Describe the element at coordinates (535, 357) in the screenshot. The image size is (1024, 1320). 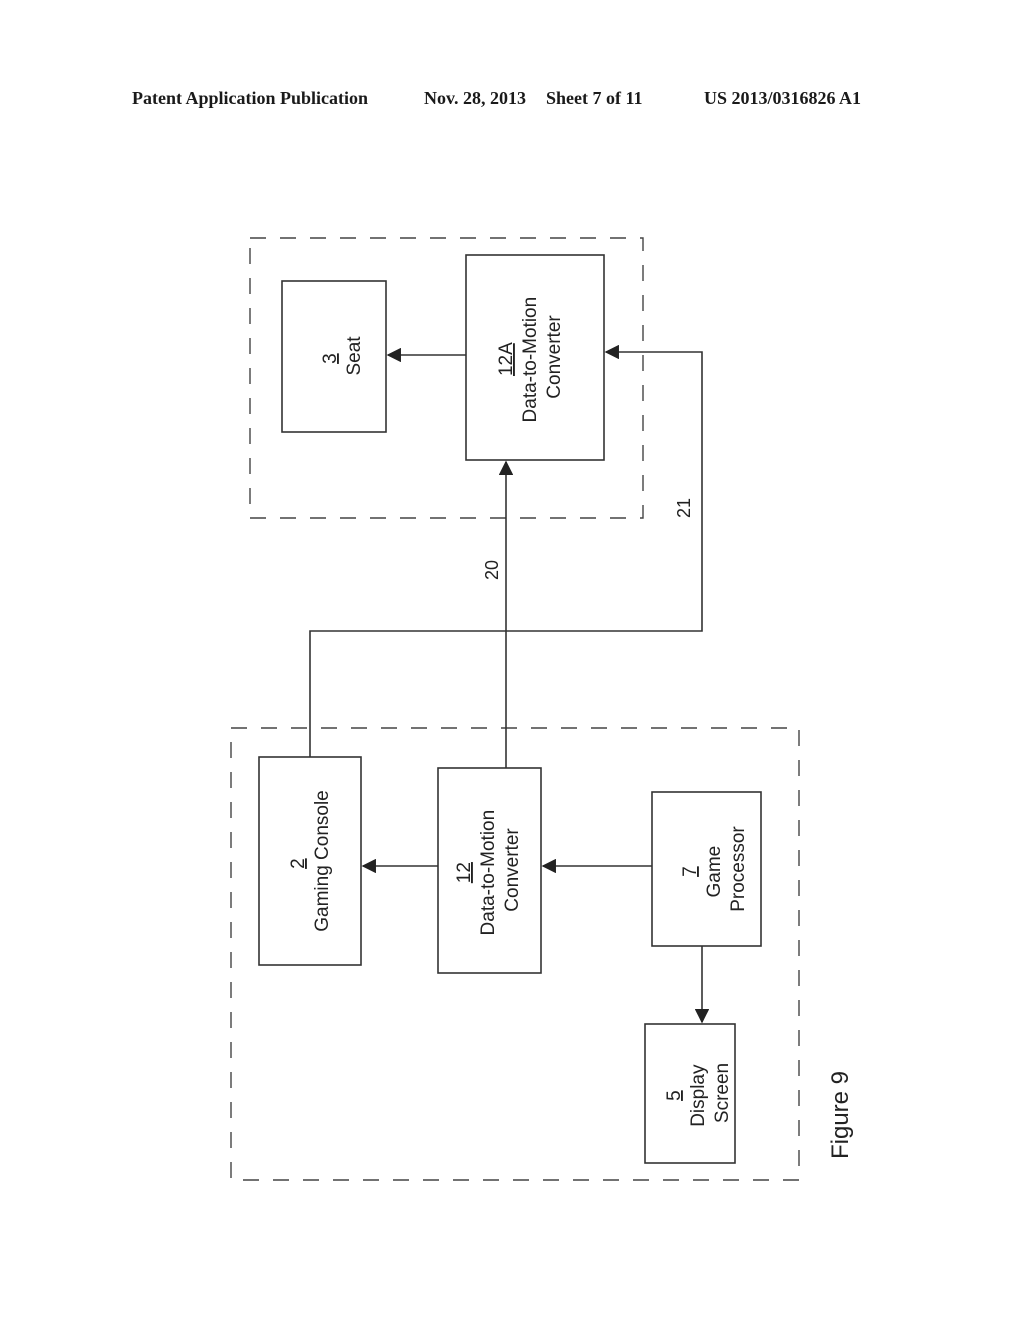
I see `converter-12a-block: 12A Data-to-Motion Converter` at that location.